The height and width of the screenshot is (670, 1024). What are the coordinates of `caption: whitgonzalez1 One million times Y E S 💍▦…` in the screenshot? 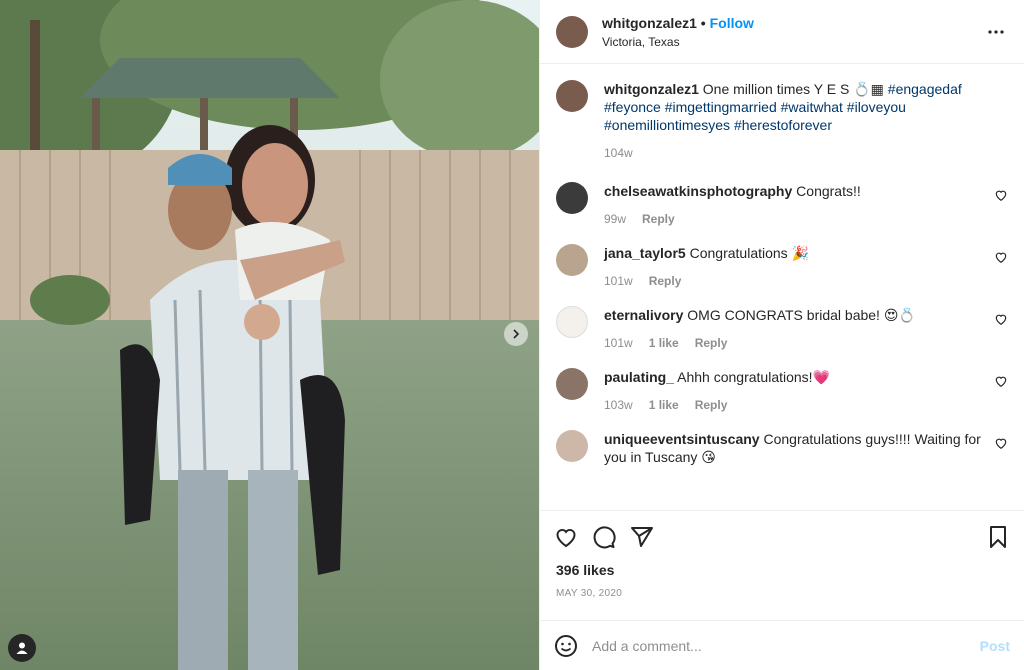 It's located at (782, 121).